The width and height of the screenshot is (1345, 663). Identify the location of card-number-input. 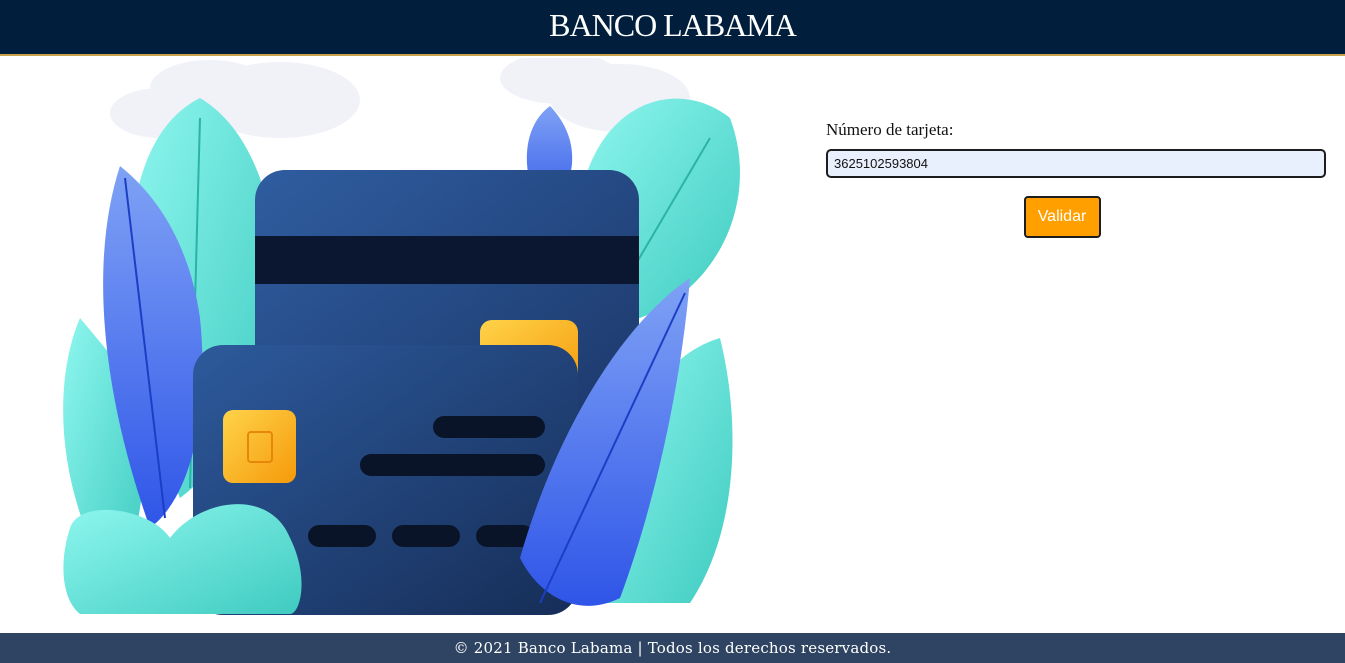
(1076, 163).